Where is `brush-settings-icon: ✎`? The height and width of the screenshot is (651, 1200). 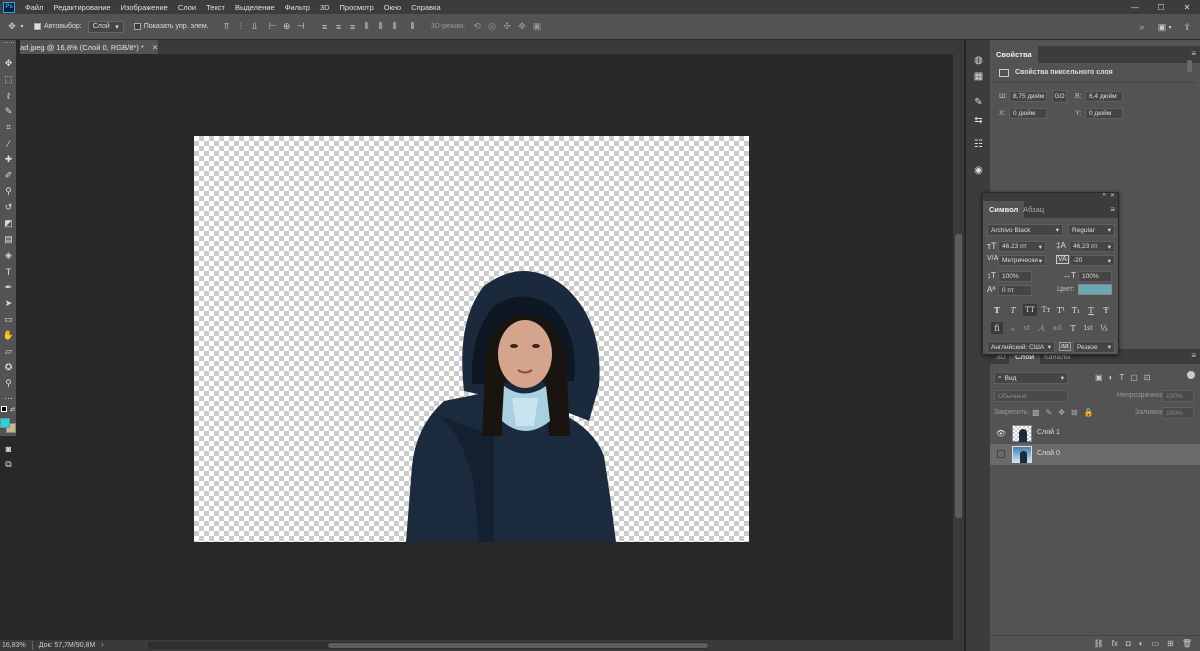
brush-settings-icon: ✎ is located at coordinates (978, 102).